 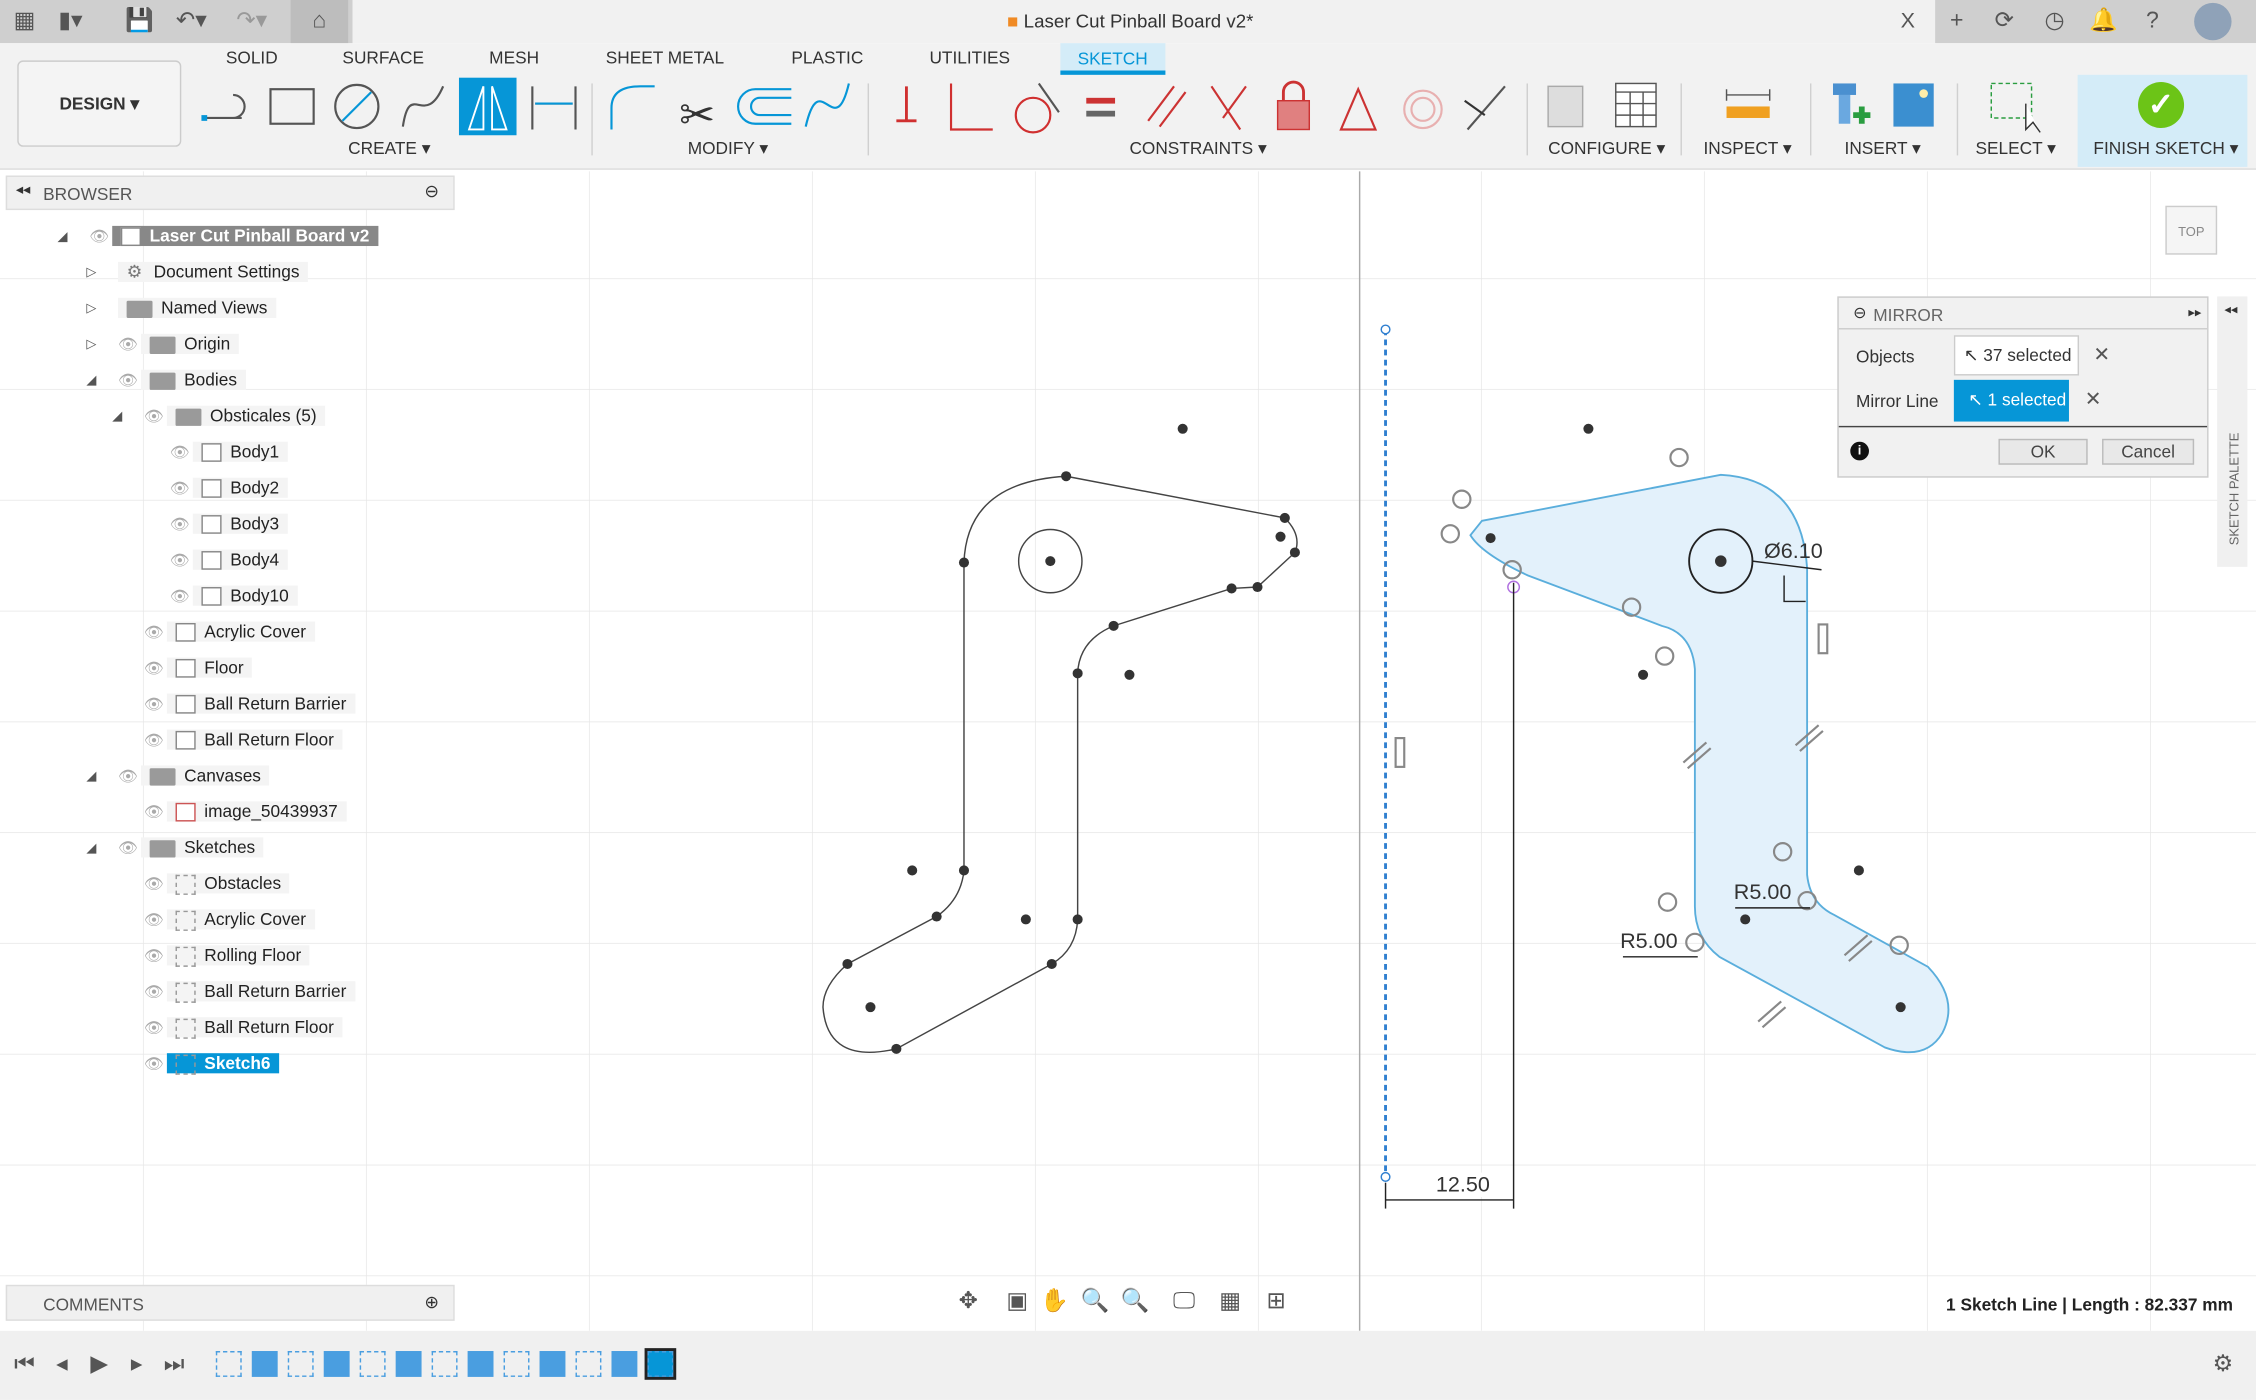 What do you see at coordinates (292, 106) in the screenshot?
I see `rectangle-tool-icon` at bounding box center [292, 106].